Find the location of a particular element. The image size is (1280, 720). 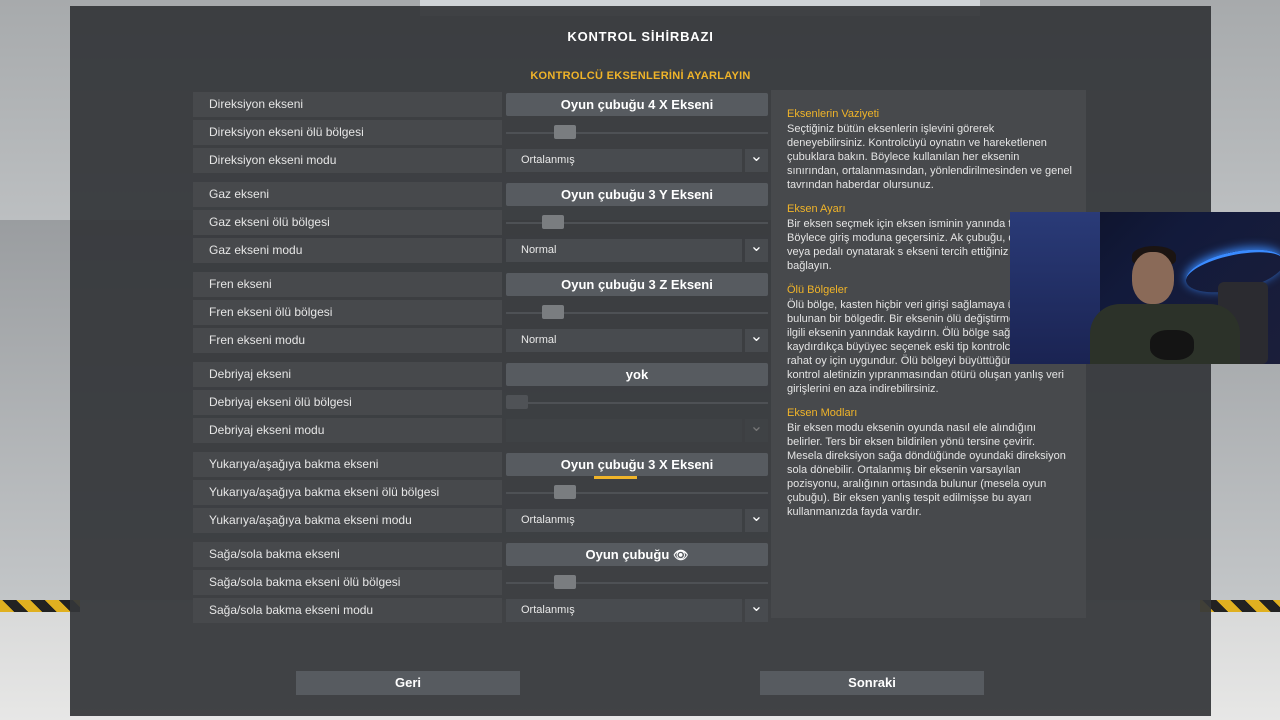

webcam-overlay is located at coordinates (1145, 288).